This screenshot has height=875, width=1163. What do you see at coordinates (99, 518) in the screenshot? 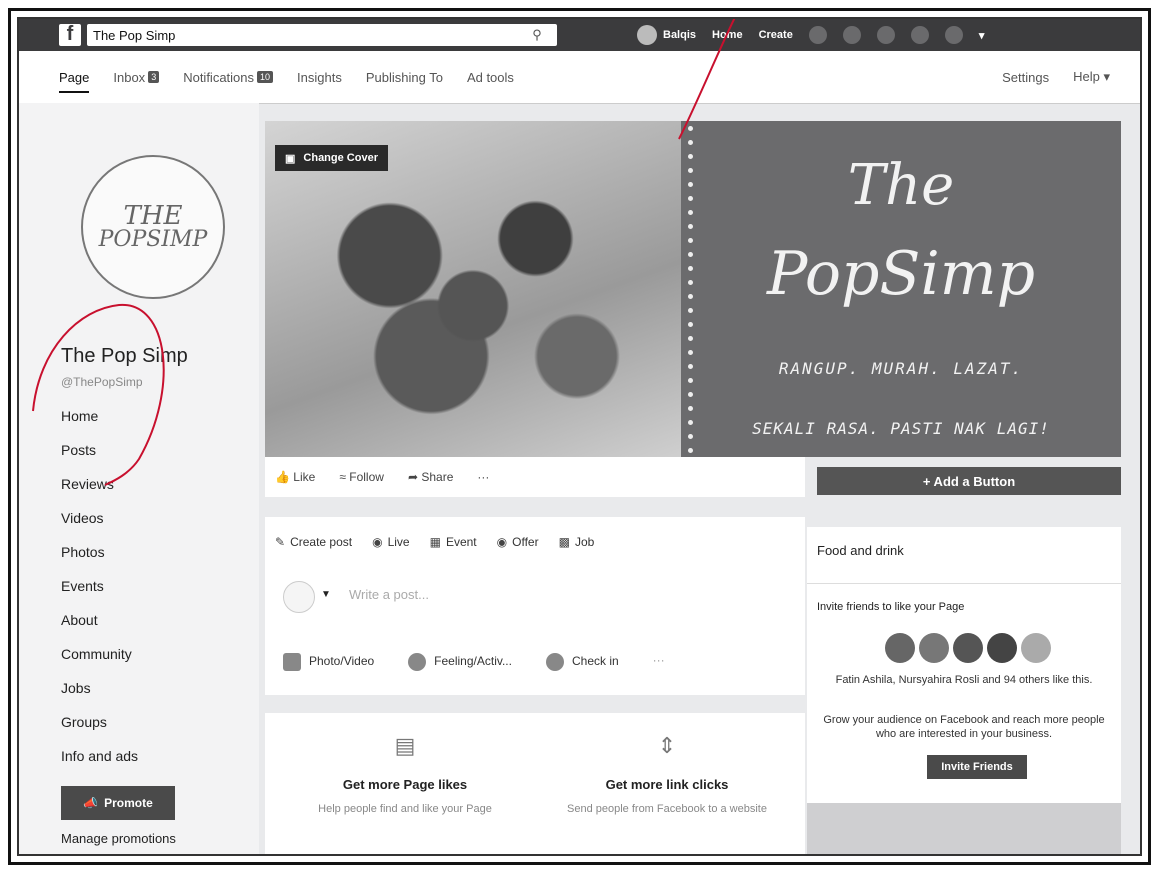
I see `sidebar-item-videos: Videos` at bounding box center [99, 518].